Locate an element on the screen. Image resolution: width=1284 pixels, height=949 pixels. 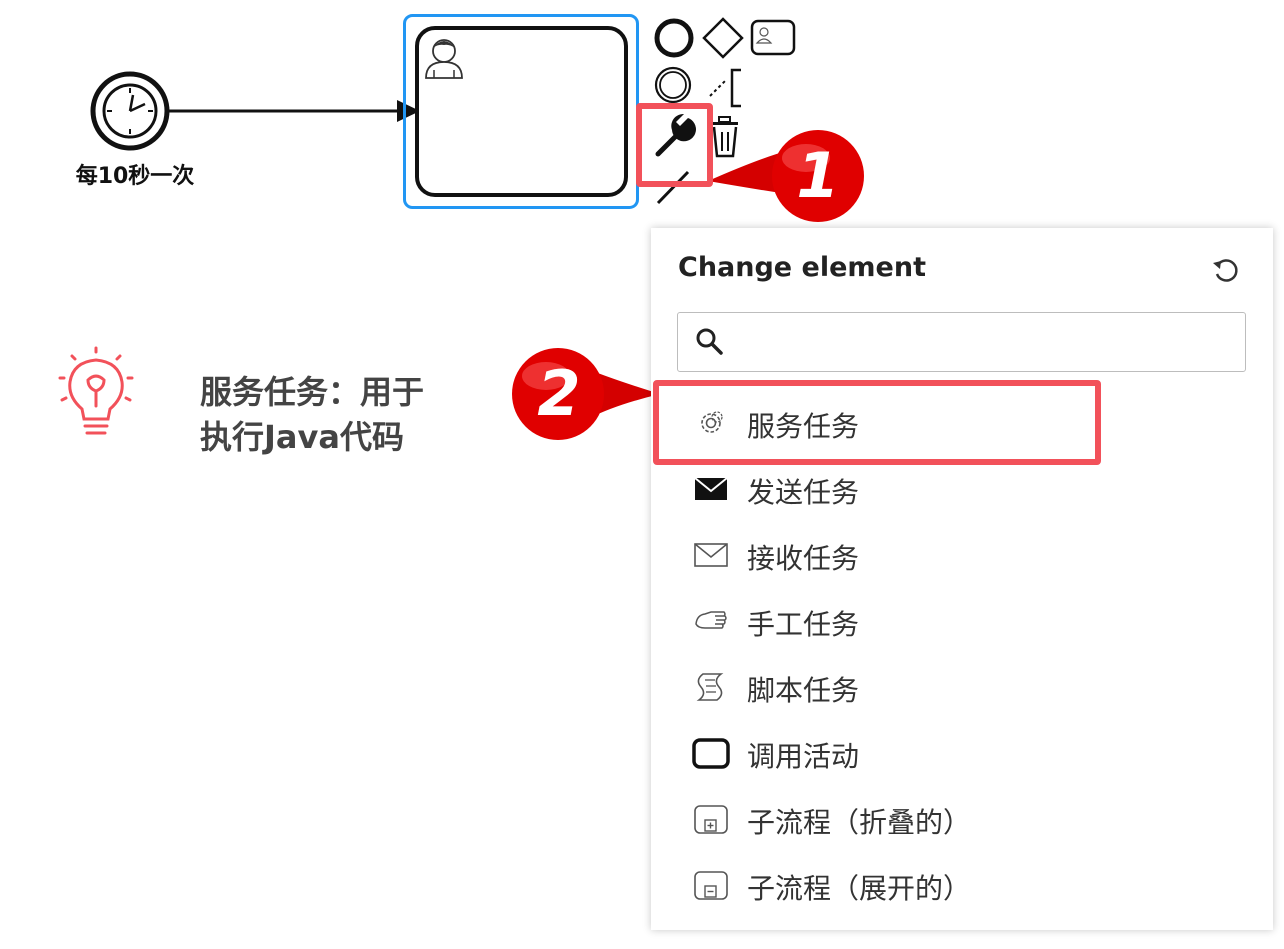
entry-label: 脚本任务 is located at coordinates (803, 690).